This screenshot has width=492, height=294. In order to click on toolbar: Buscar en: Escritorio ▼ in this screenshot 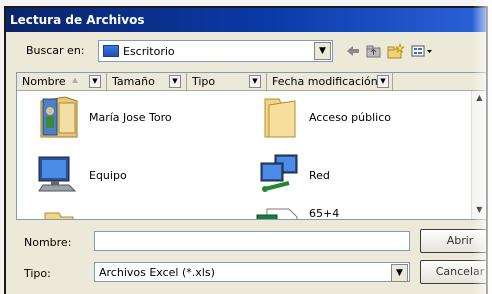, I will do `click(246, 52)`.